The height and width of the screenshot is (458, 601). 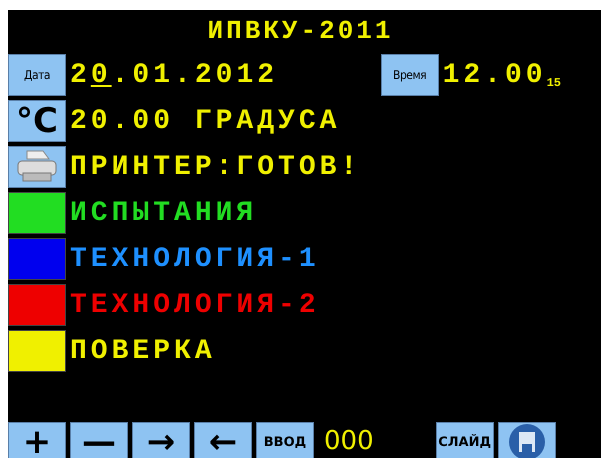 What do you see at coordinates (223, 440) in the screenshot?
I see `key-button: ←` at bounding box center [223, 440].